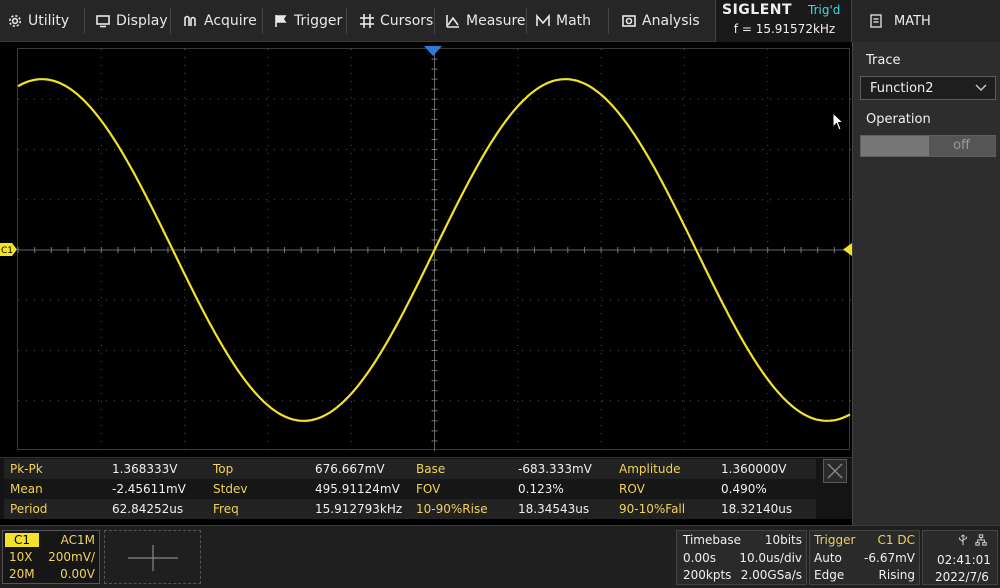 The width and height of the screenshot is (1000, 588). I want to click on measurement-label: FOV, so click(461, 489).